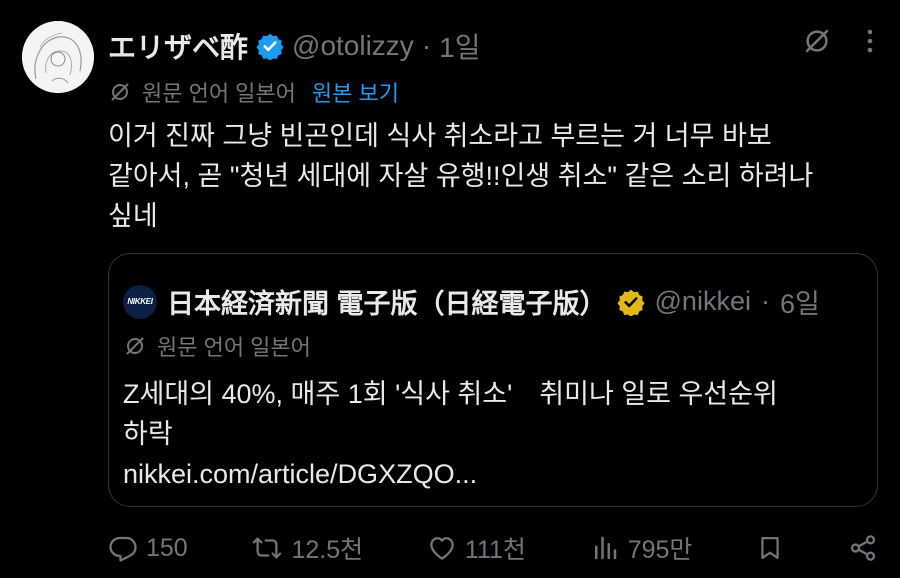 The width and height of the screenshot is (900, 578). What do you see at coordinates (459, 46) in the screenshot?
I see `timestamp: 1일` at bounding box center [459, 46].